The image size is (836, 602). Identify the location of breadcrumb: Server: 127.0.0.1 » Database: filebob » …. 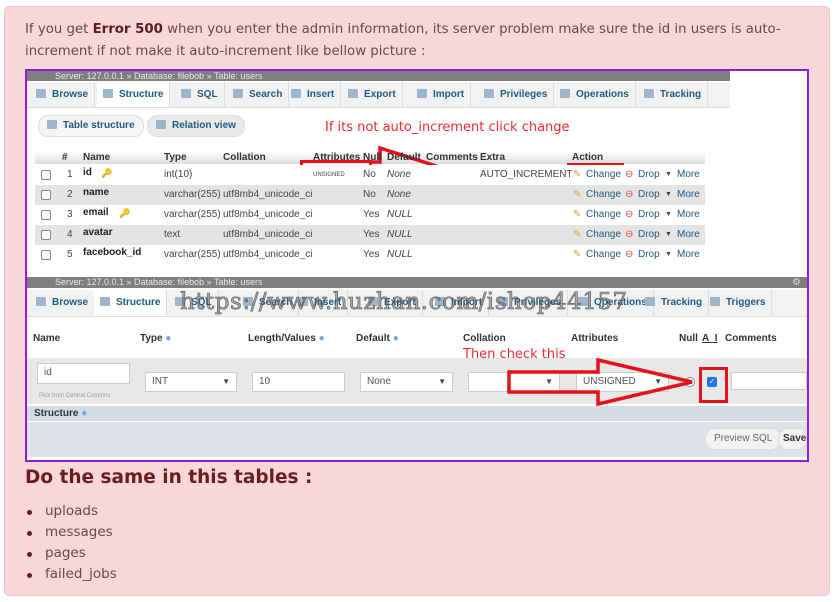
(417, 282).